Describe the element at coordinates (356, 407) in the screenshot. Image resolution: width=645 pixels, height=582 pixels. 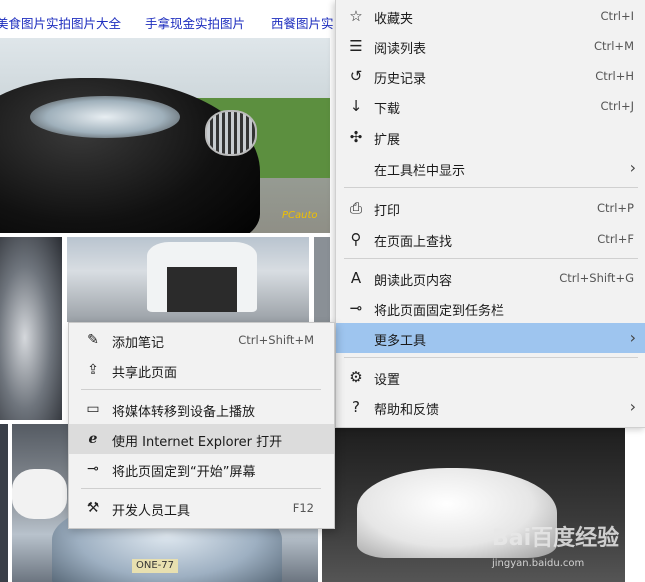
I see `help-icon: ?` at that location.